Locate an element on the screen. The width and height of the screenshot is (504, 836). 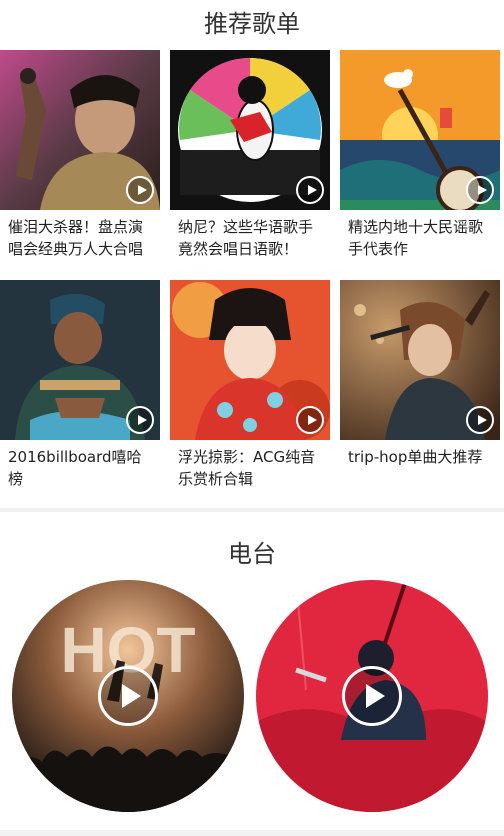
radio-item is located at coordinates (372, 696).